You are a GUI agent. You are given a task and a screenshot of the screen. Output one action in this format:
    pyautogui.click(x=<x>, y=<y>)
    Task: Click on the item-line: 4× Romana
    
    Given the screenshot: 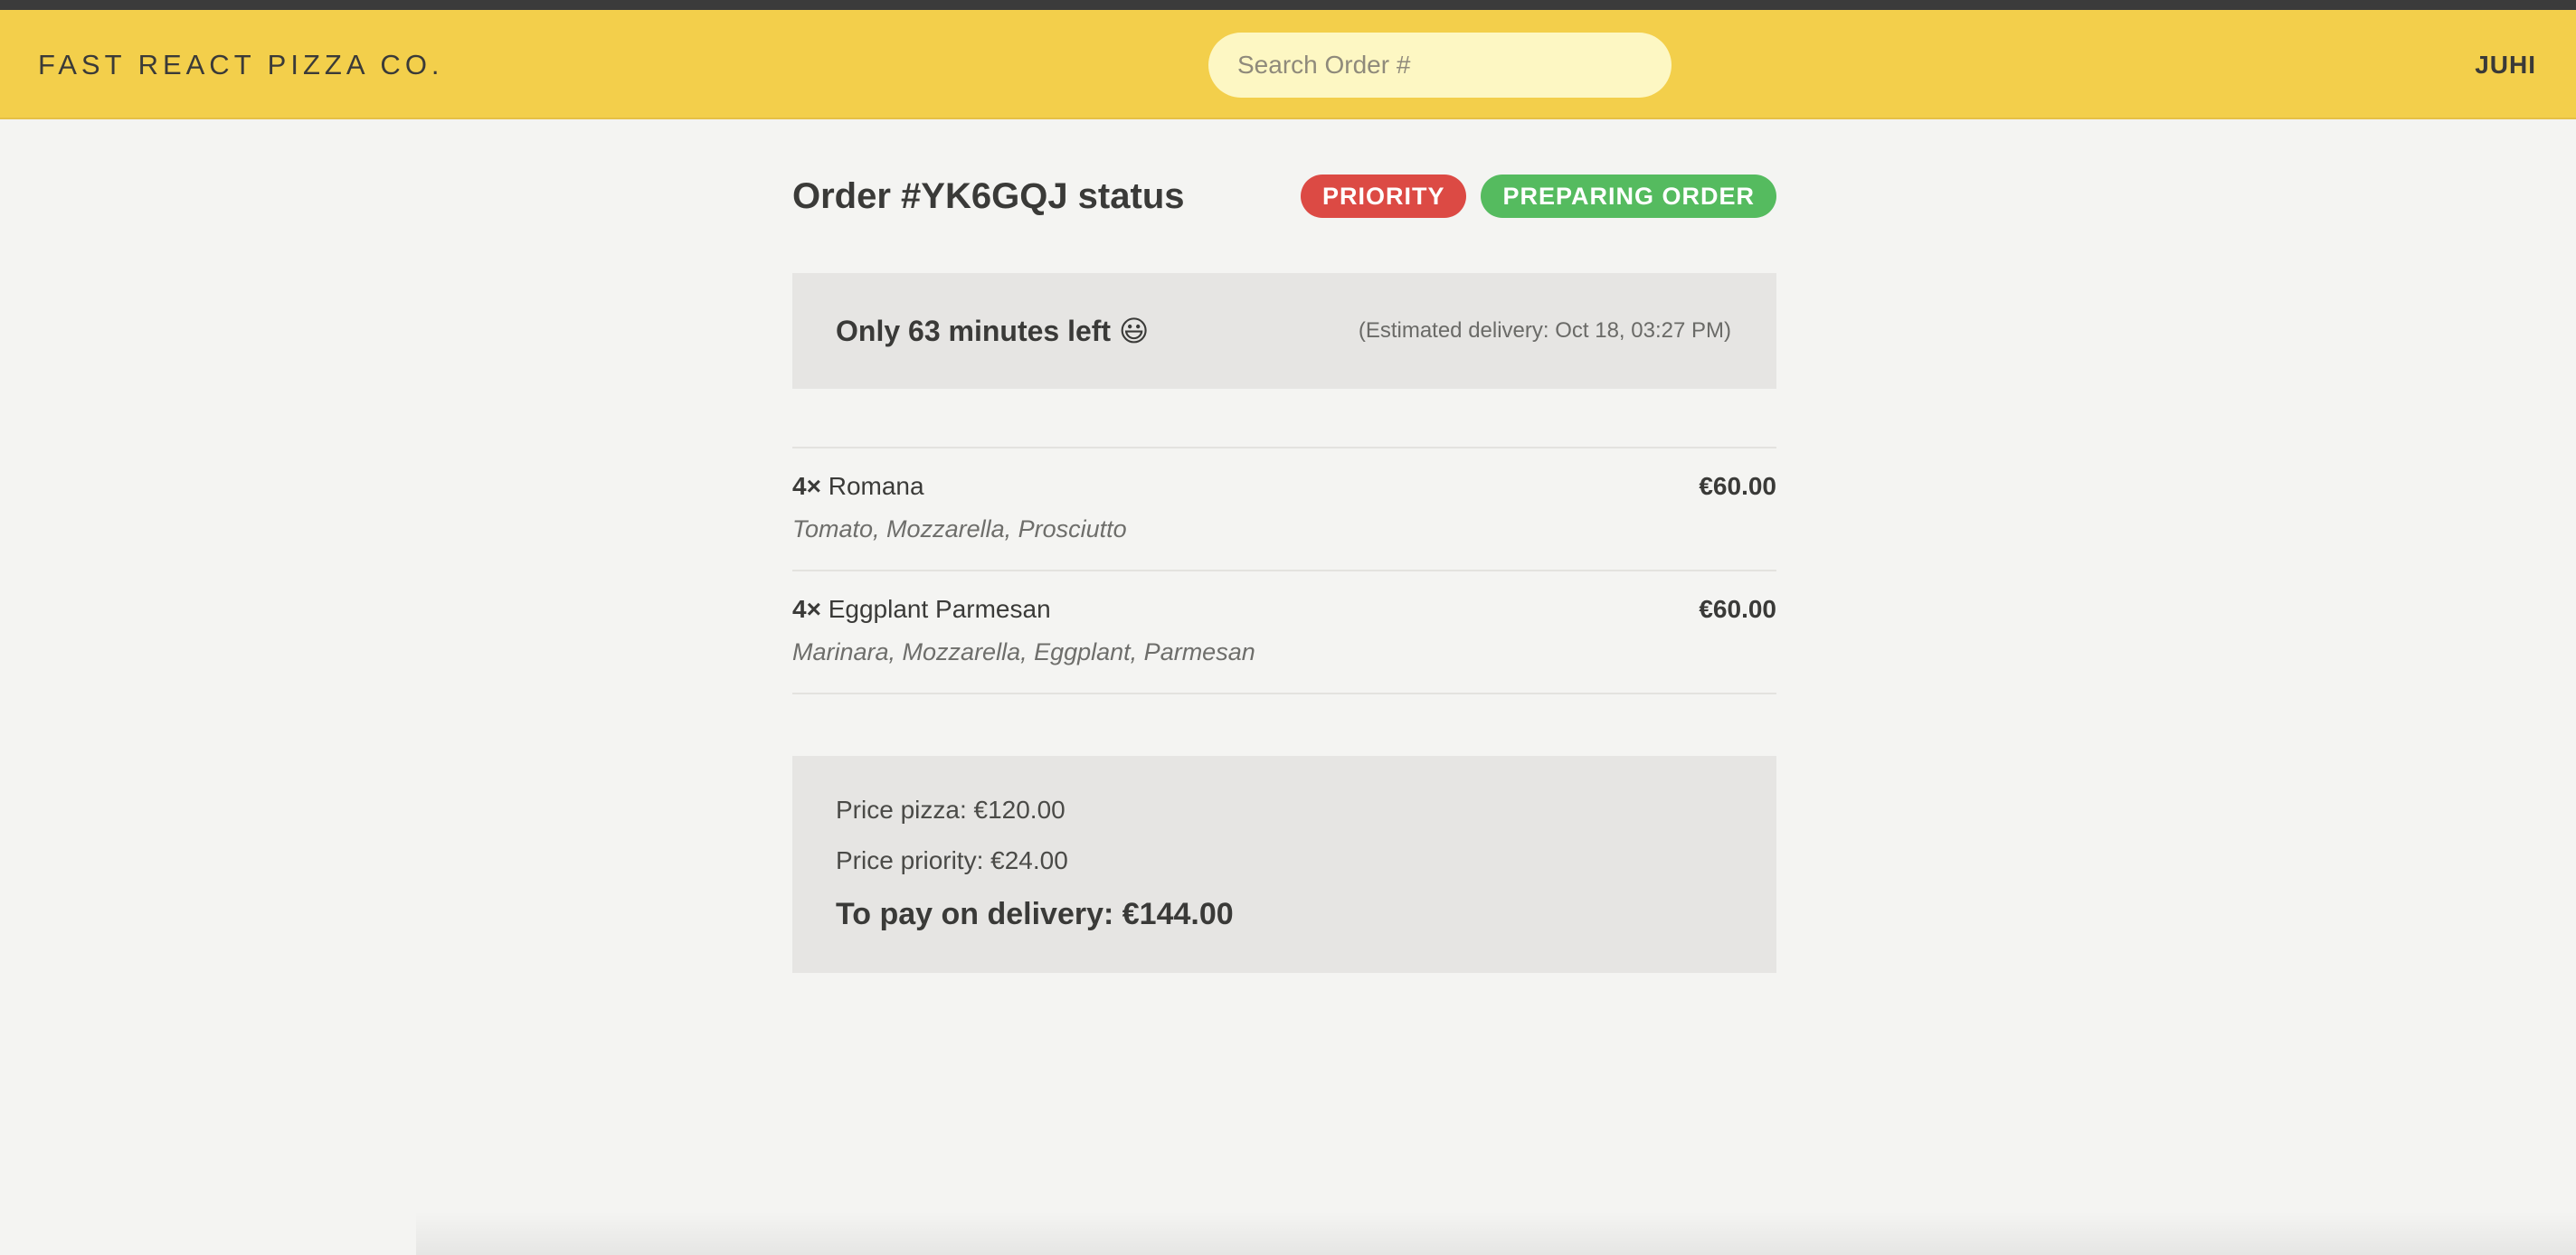 What is the action you would take?
    pyautogui.click(x=858, y=487)
    